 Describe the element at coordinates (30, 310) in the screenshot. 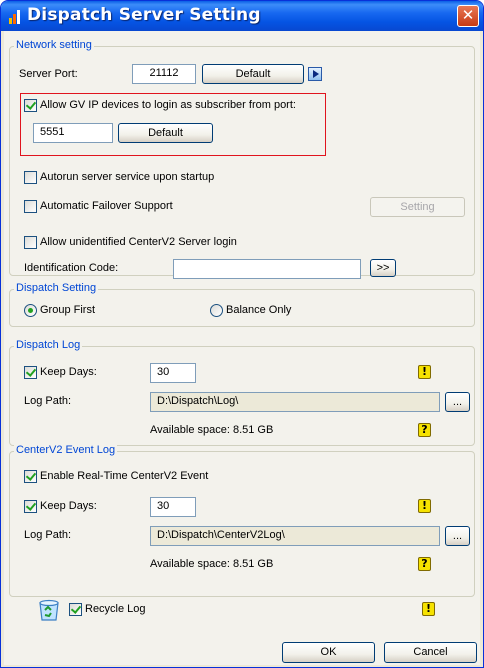

I see `group-first-radio` at that location.